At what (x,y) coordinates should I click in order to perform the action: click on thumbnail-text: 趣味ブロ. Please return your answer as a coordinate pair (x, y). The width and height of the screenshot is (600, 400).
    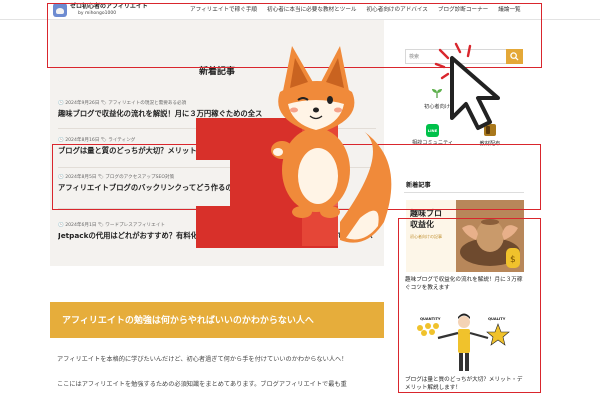
    Looking at the image, I should click on (426, 213).